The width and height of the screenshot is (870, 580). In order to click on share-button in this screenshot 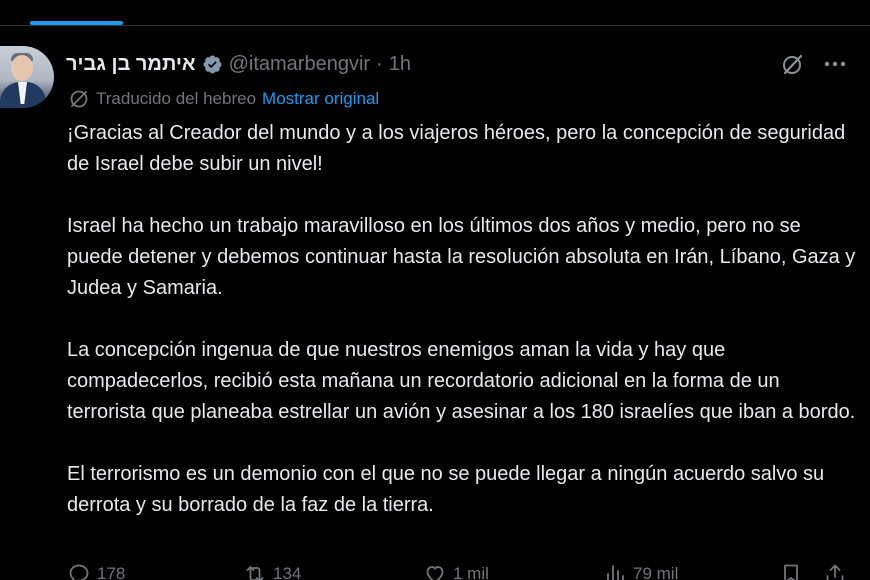, I will do `click(835, 571)`.